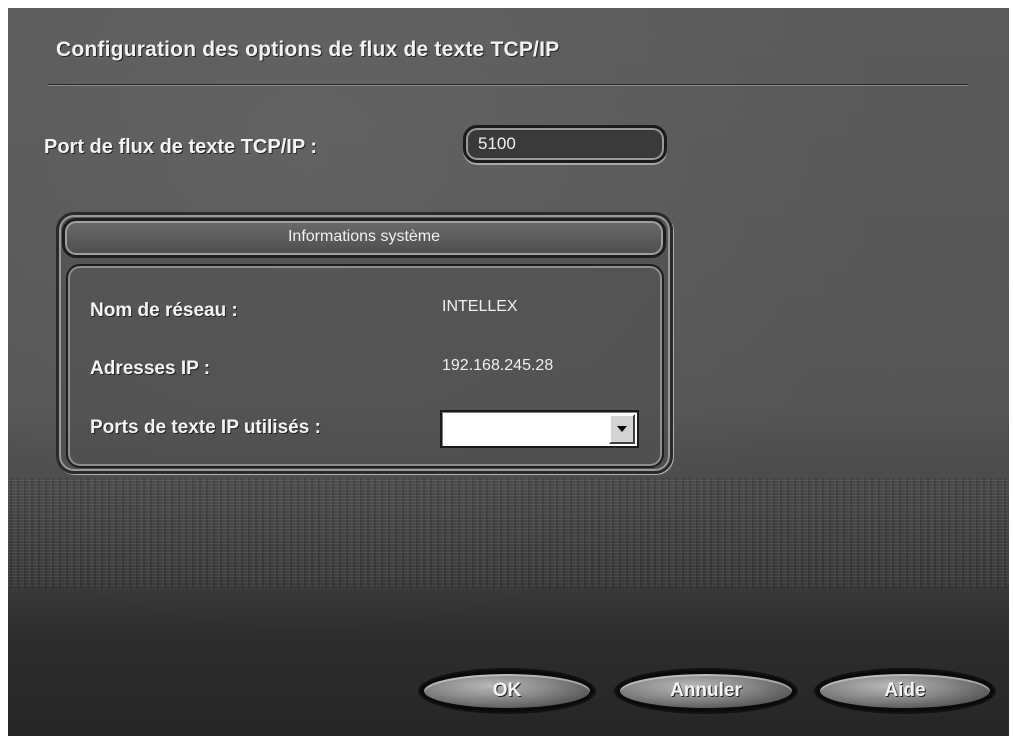 The height and width of the screenshot is (740, 1013). What do you see at coordinates (905, 691) in the screenshot?
I see `help-button: Aide` at bounding box center [905, 691].